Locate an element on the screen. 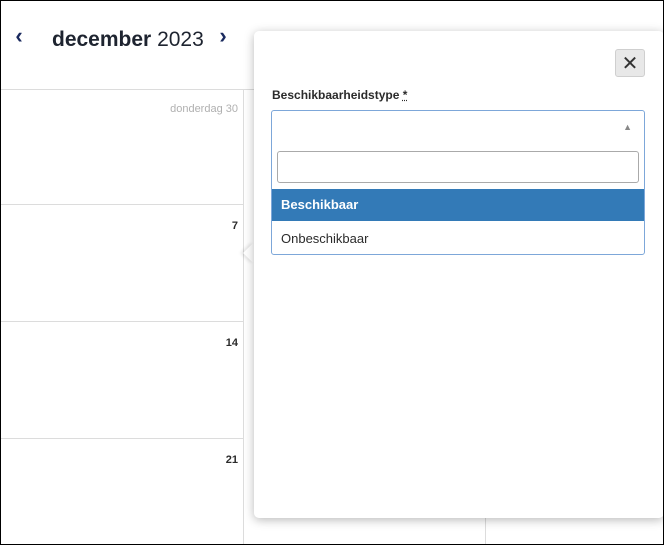 The height and width of the screenshot is (547, 666). day-cell-label: 21 is located at coordinates (232, 460).